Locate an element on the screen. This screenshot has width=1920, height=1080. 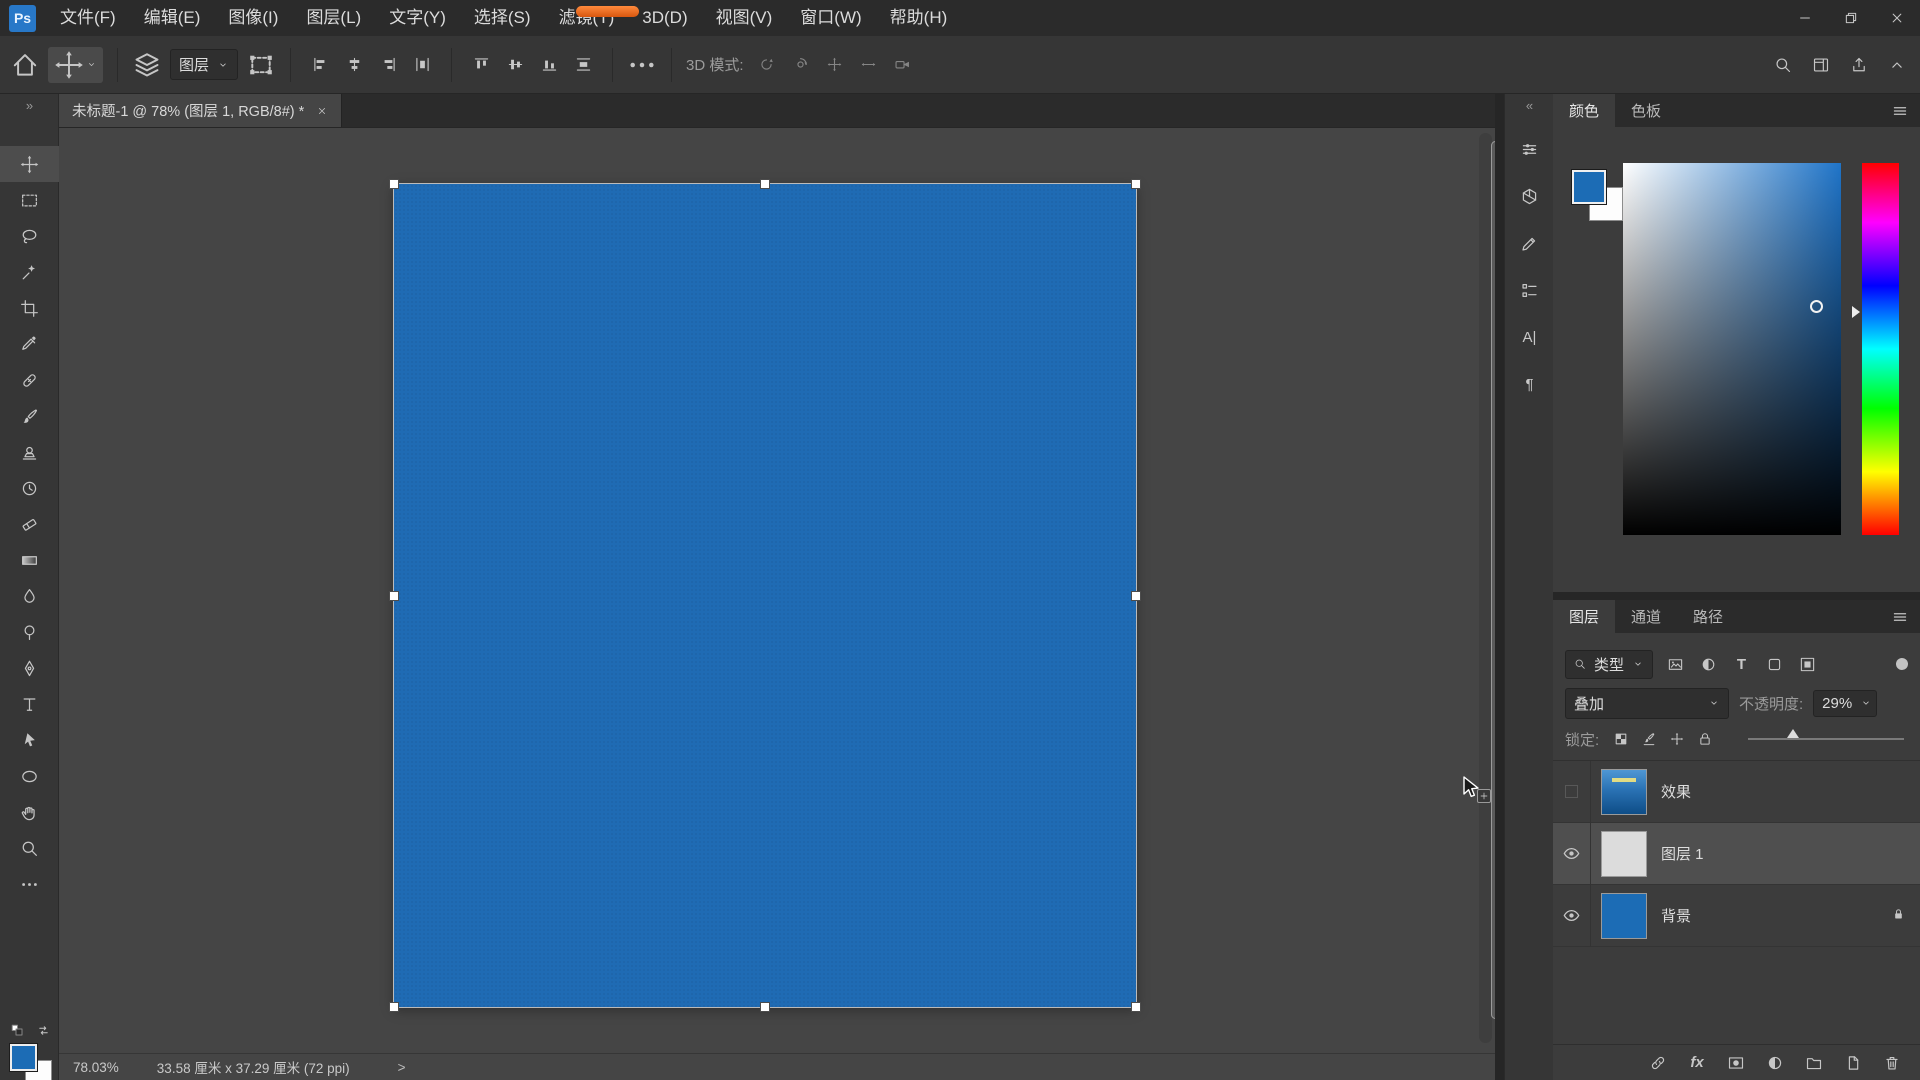
panel-menu-icon is located at coordinates (1900, 111).